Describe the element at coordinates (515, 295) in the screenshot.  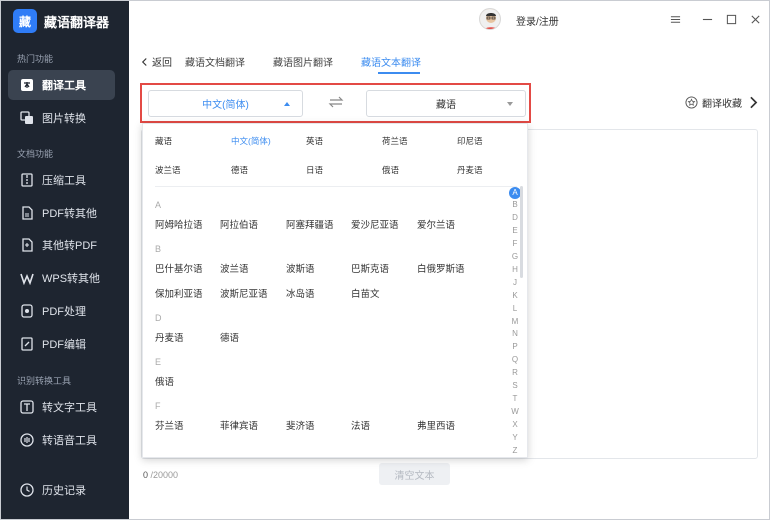
I see `alphabet-index-letter: K` at that location.